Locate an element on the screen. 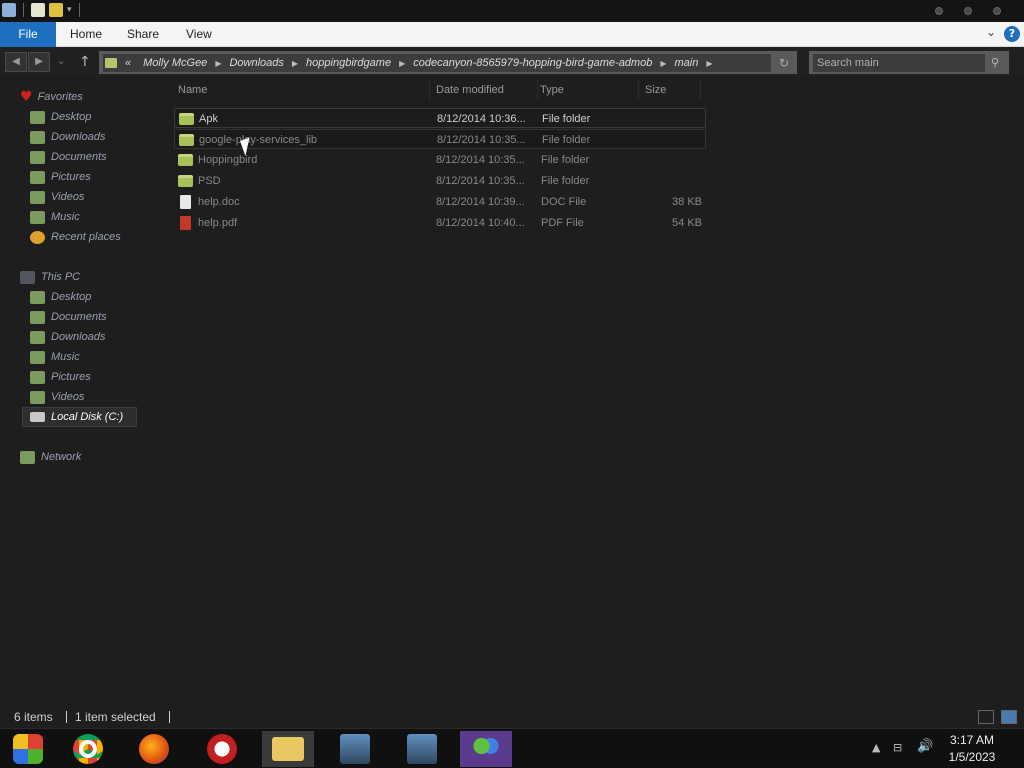 Image resolution: width=1024 pixels, height=768 pixels. nav-favorites-documents: Documents is located at coordinates (68, 157).